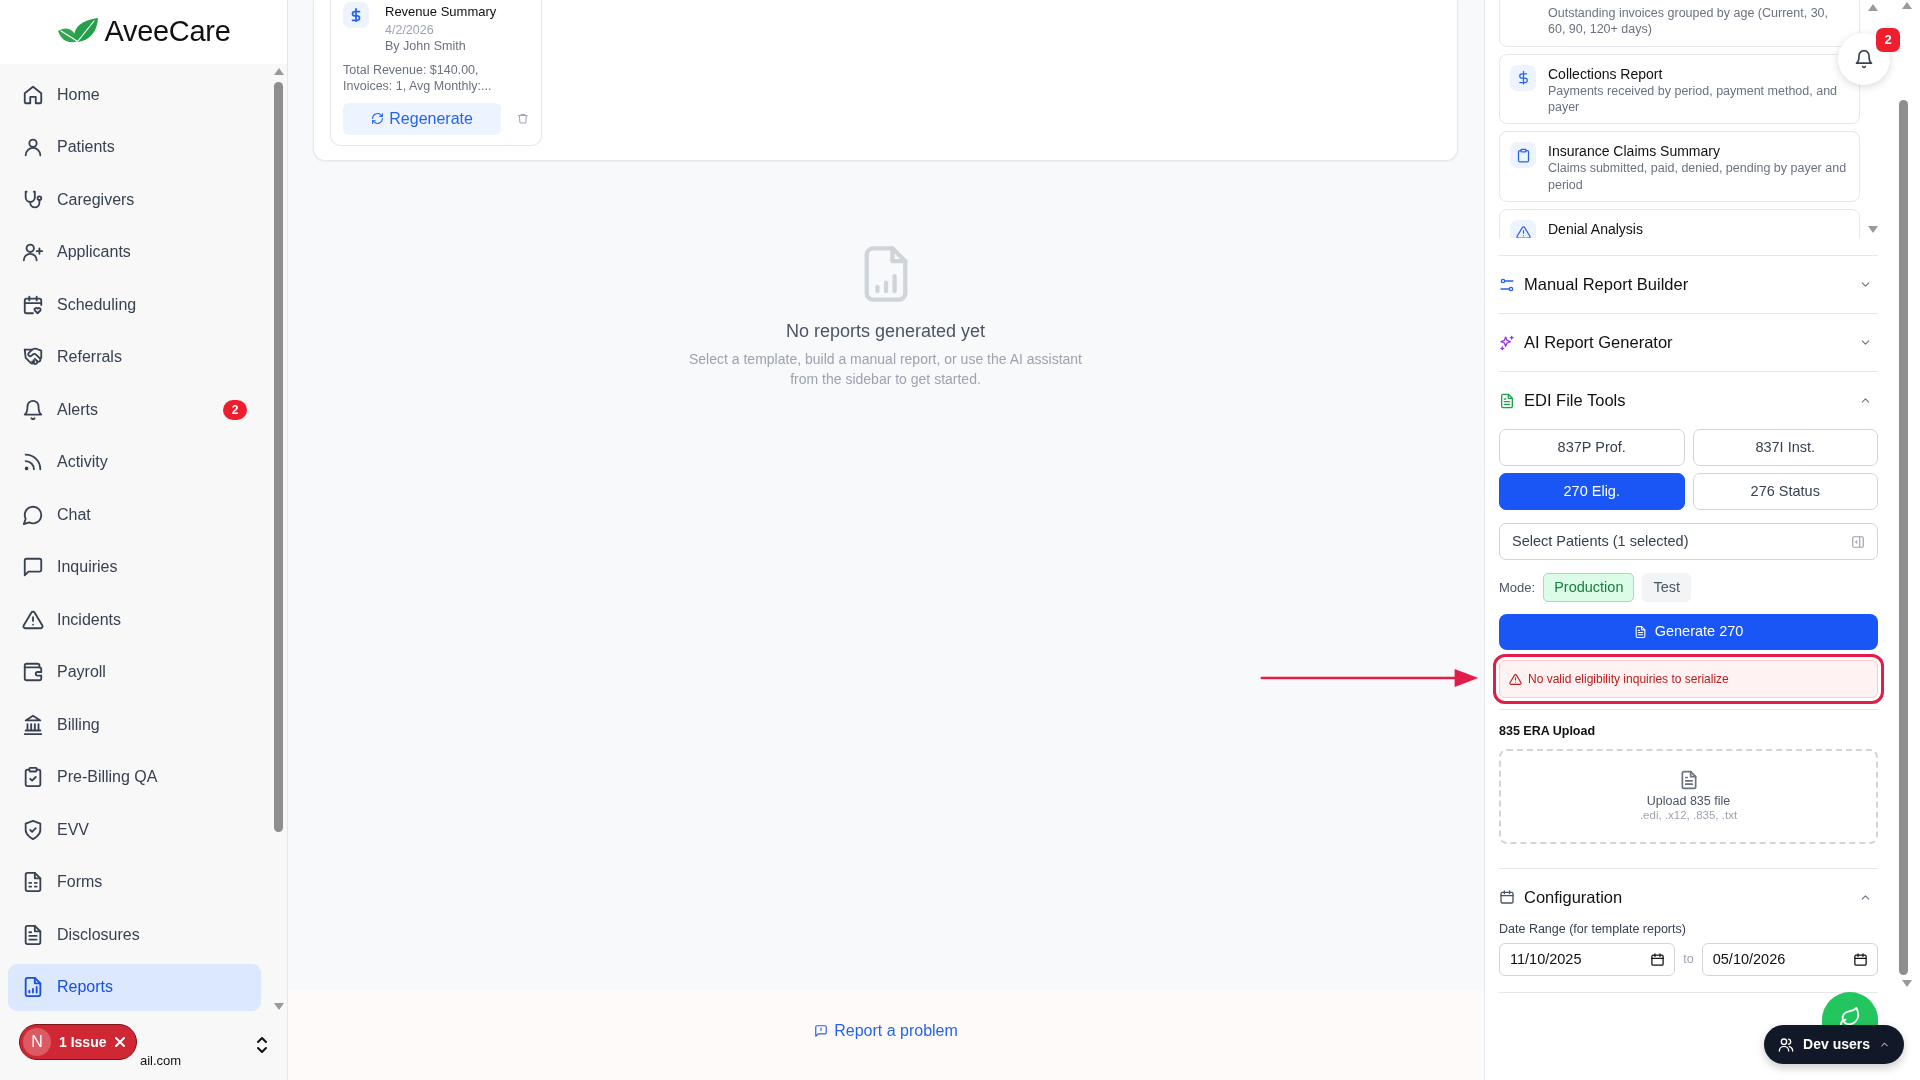 The image size is (1920, 1080). What do you see at coordinates (1789, 959) in the screenshot?
I see `date-field: 05/10/2026` at bounding box center [1789, 959].